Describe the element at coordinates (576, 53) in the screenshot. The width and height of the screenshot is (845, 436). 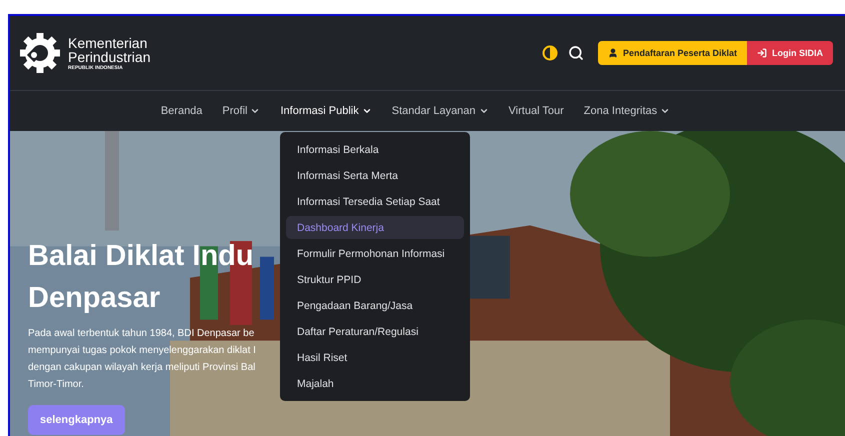
I see `search-icon` at that location.